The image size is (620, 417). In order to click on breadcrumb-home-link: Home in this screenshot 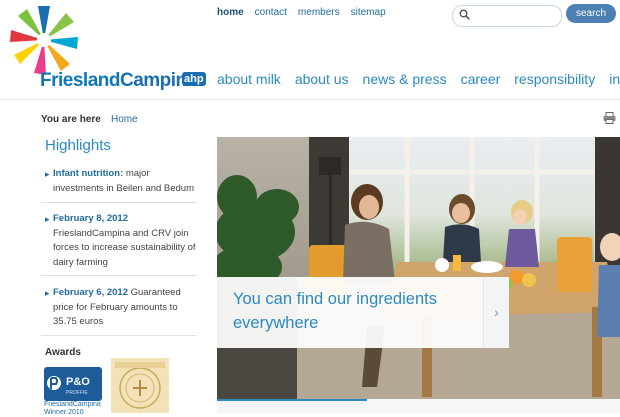, I will do `click(124, 119)`.